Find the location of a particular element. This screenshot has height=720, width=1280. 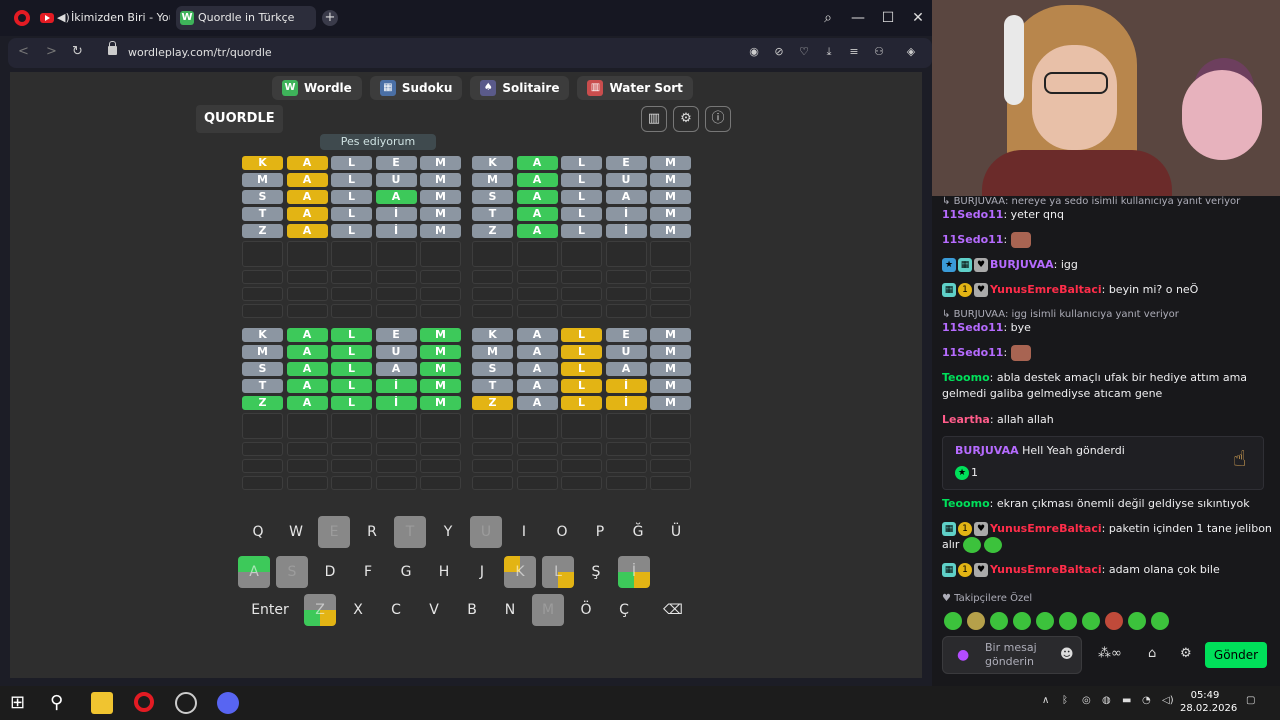

key-e: E is located at coordinates (334, 532).